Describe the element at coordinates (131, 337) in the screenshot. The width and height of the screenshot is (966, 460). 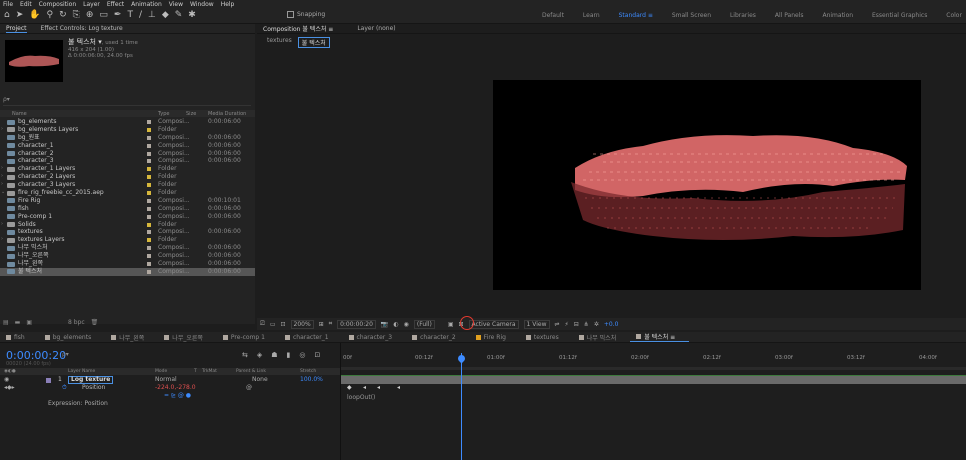
I see `timeline-tab: 나무_왼쪽` at that location.